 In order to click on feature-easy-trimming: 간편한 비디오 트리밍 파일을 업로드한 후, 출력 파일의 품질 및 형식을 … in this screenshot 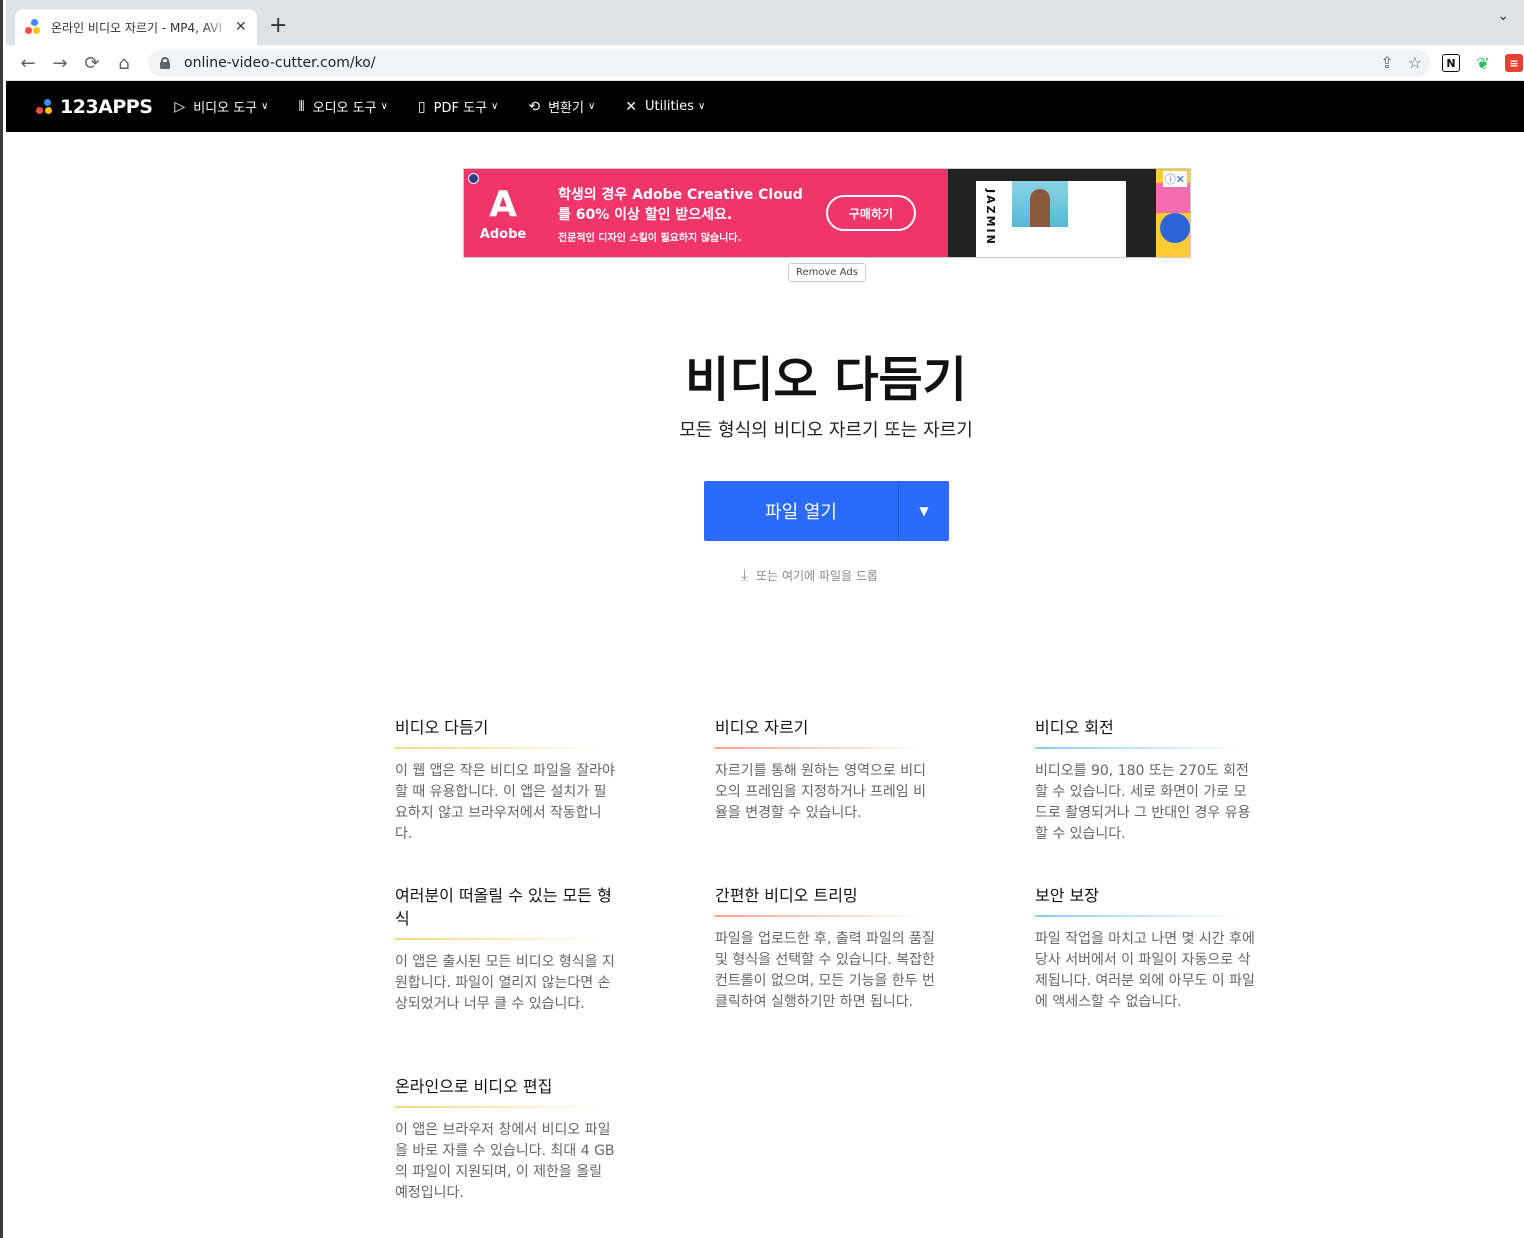, I will do `click(825, 948)`.